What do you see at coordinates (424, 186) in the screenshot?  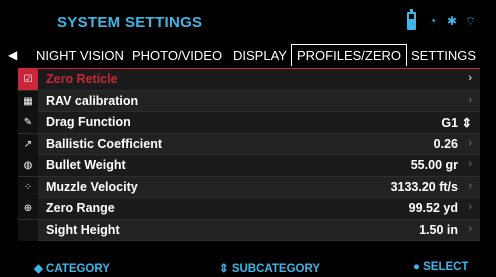 I see `list-item-value: 3133.20 ft/s` at bounding box center [424, 186].